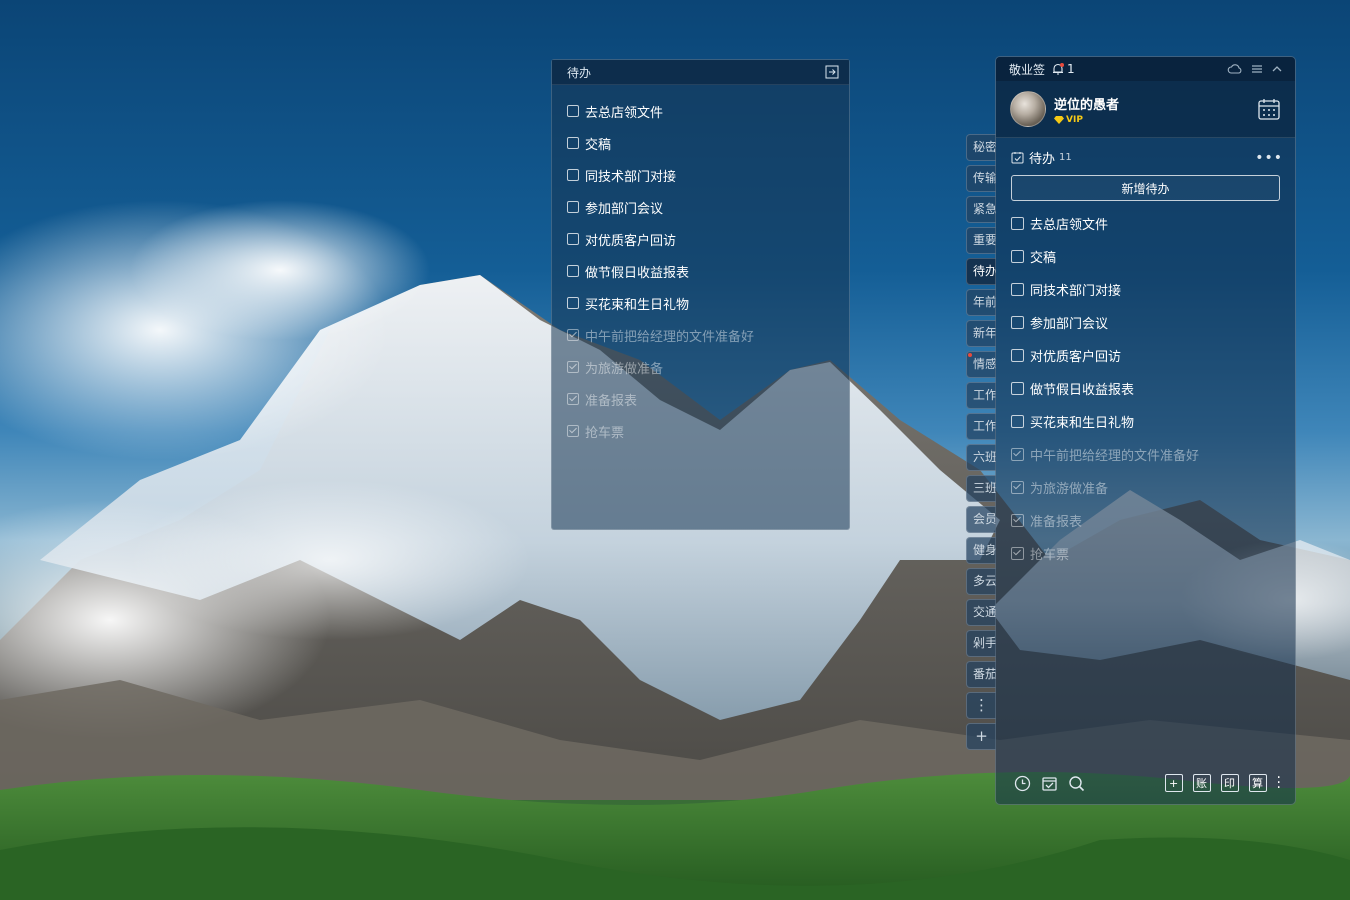 The image size is (1350, 900). I want to click on tab-member: 会员, so click(981, 519).